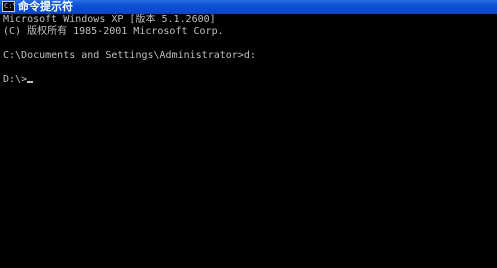  Describe the element at coordinates (113, 31) in the screenshot. I see `console-line-copyright: (C) 版权所有 1985-2001 Microsoft Corp.` at that location.